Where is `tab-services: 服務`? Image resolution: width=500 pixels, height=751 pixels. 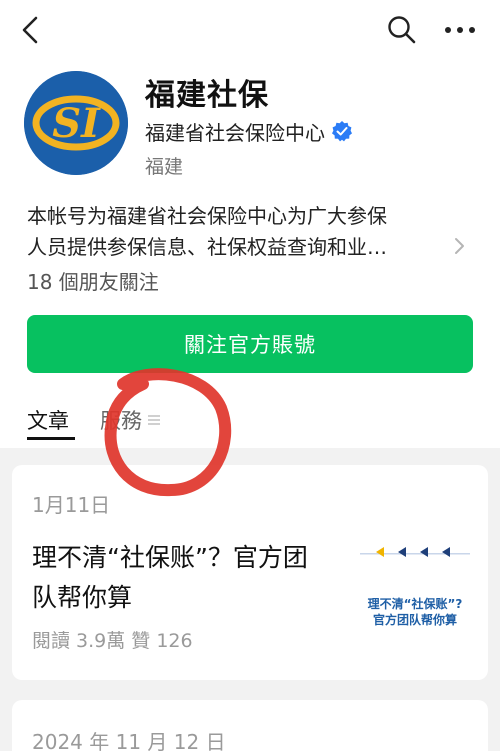 tab-services: 服務 is located at coordinates (130, 420).